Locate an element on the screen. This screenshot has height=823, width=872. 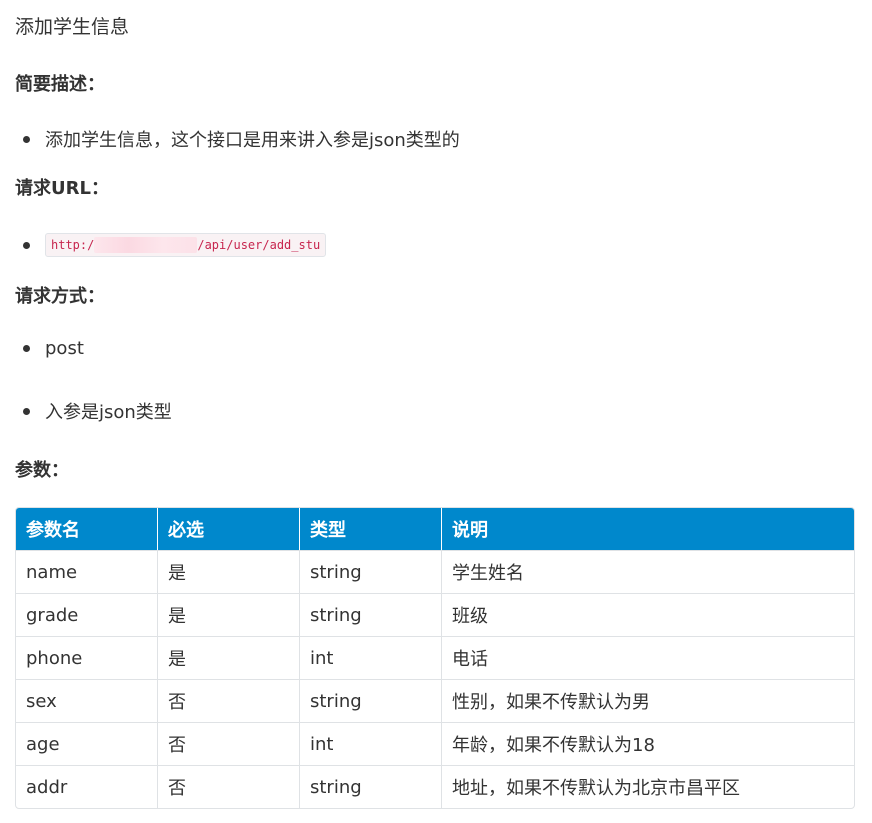
table-row: addr 否 string 地址，如果不传默认为北京市昌平区 is located at coordinates (435, 786).